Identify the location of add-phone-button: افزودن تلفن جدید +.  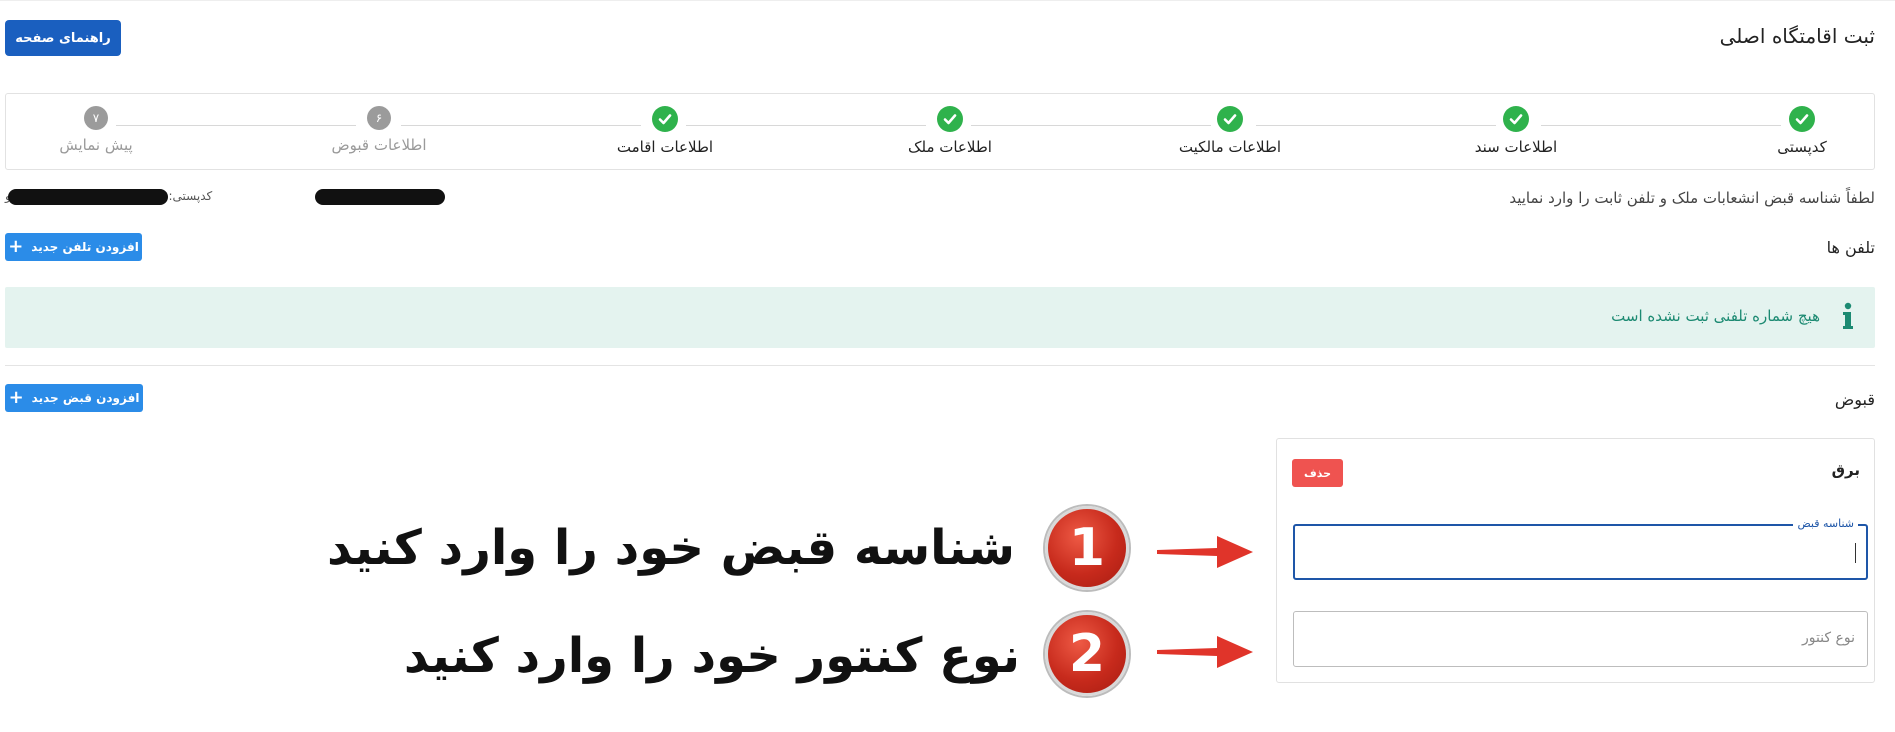
(73, 247).